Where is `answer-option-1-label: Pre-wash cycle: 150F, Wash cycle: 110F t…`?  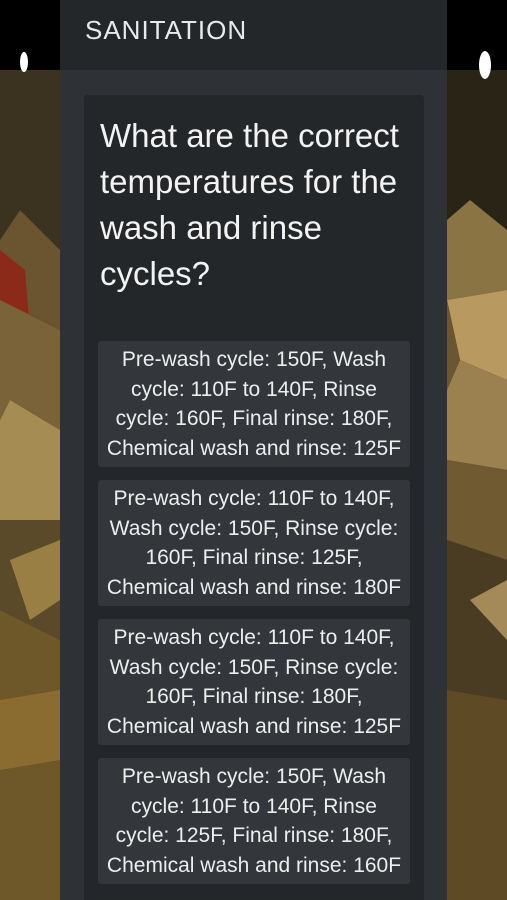 answer-option-1-label: Pre-wash cycle: 150F, Wash cycle: 110F t… is located at coordinates (254, 404).